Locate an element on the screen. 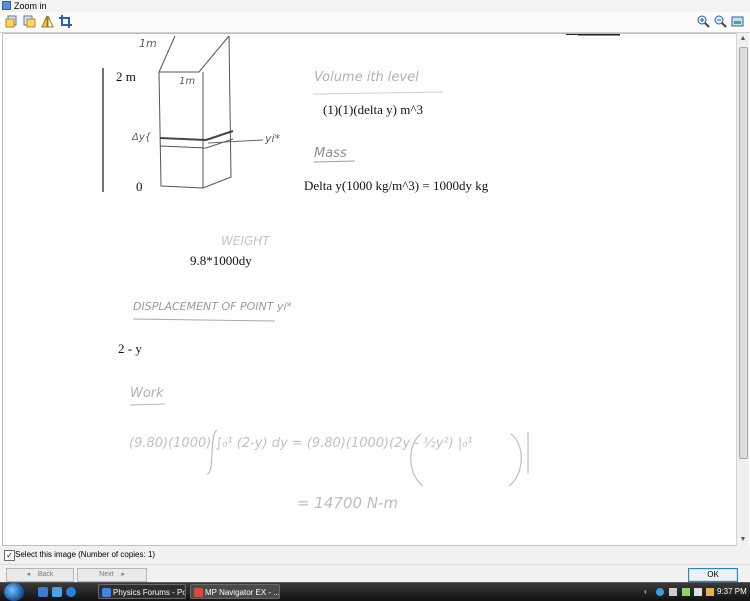 Image resolution: width=750 pixels, height=601 pixels. switch-windows-icon is located at coordinates (57, 592).